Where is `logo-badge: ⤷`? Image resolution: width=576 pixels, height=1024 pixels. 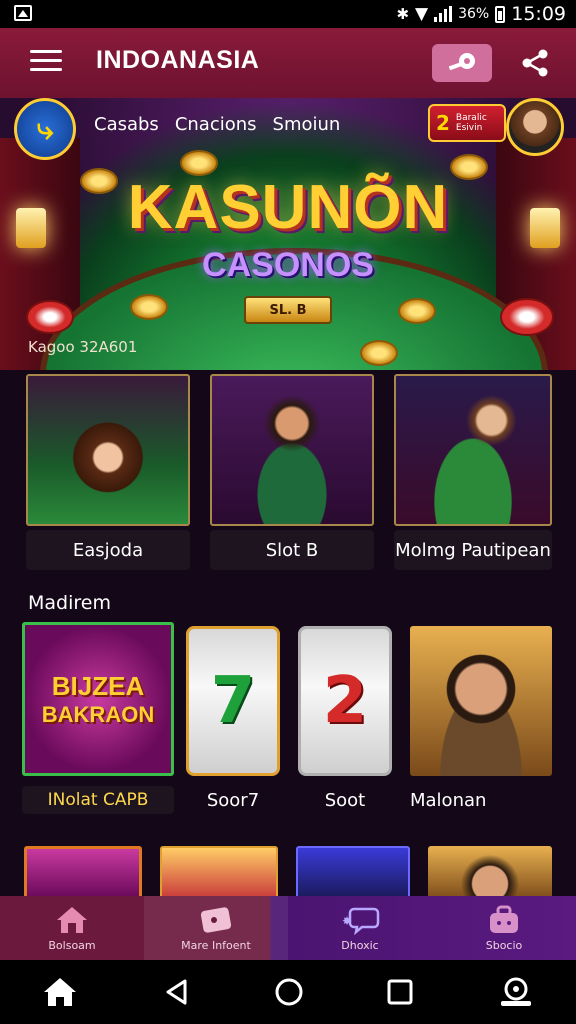
logo-badge: ⤷ is located at coordinates (45, 129).